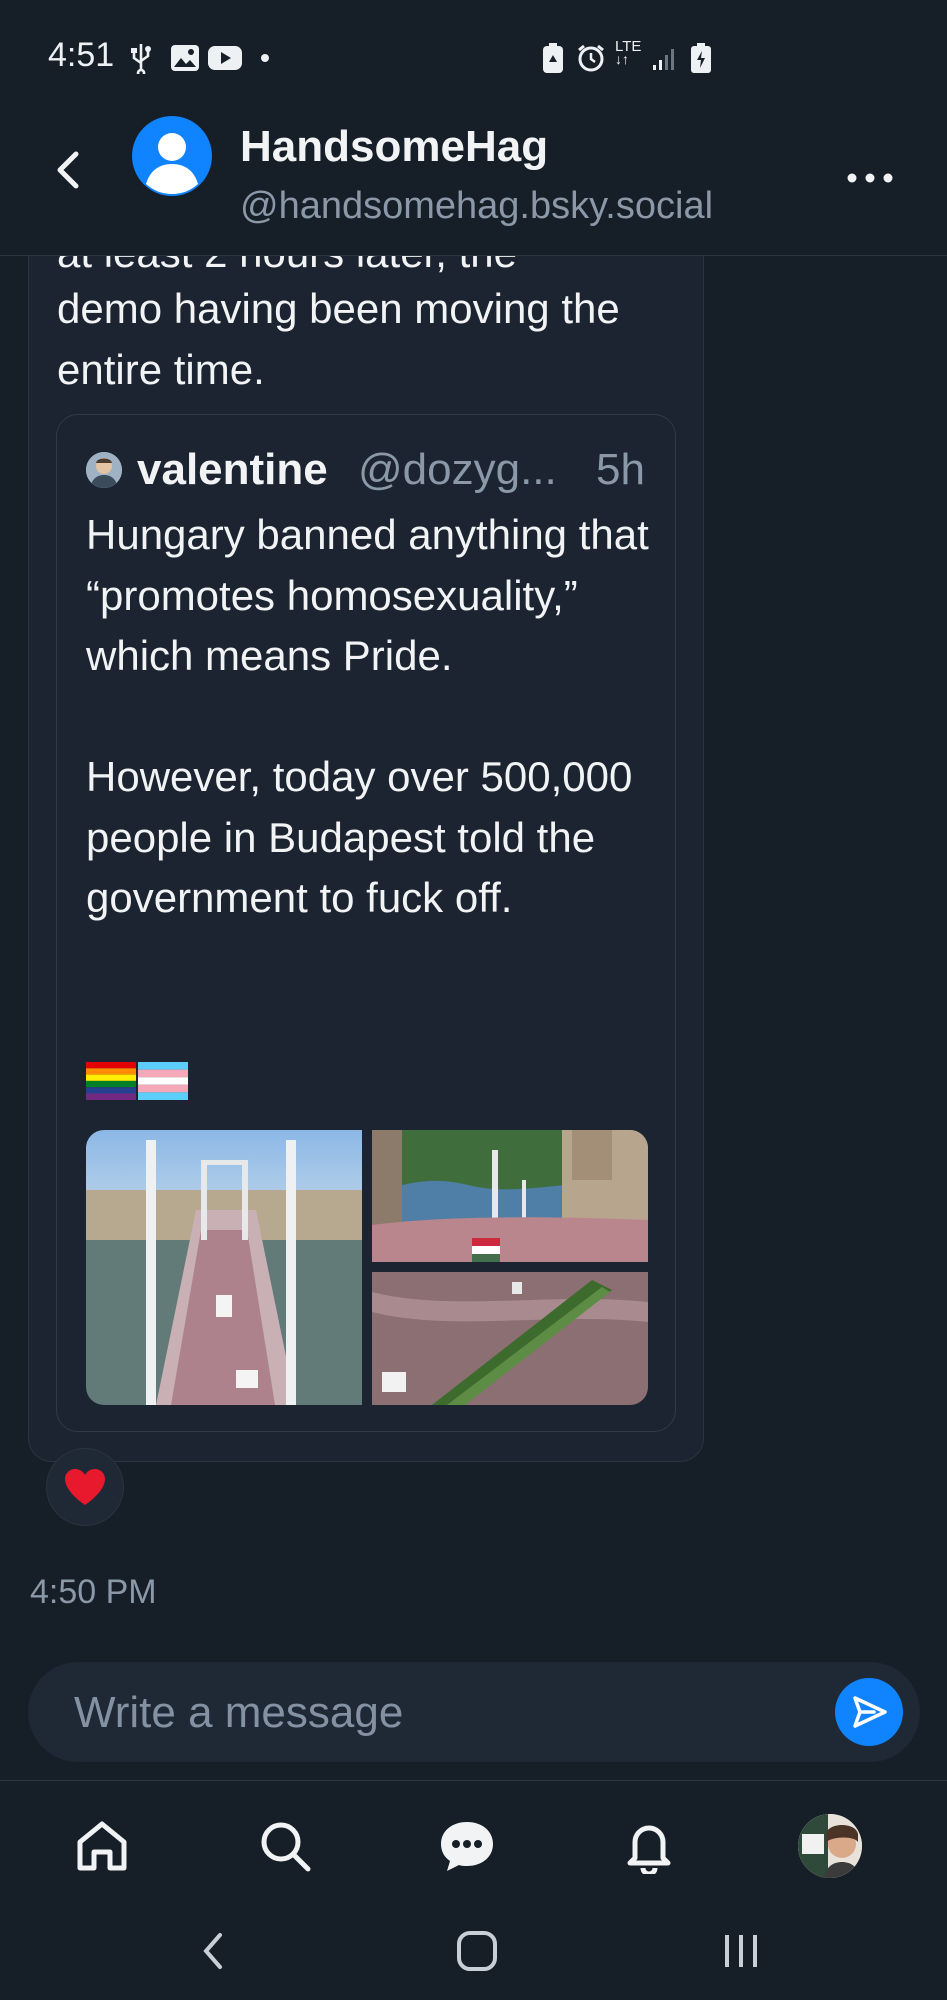  I want to click on bottom-navigation, so click(473, 1843).